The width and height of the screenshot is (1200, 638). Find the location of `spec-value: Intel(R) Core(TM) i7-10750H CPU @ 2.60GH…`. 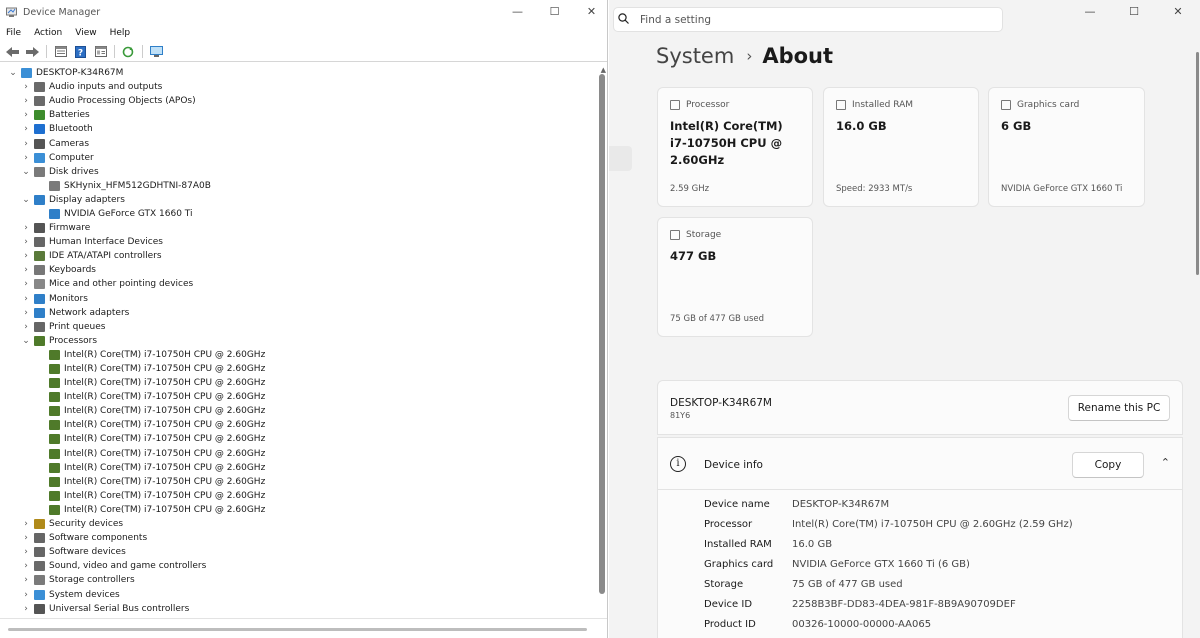

spec-value: Intel(R) Core(TM) i7-10750H CPU @ 2.60GH… is located at coordinates (932, 524).